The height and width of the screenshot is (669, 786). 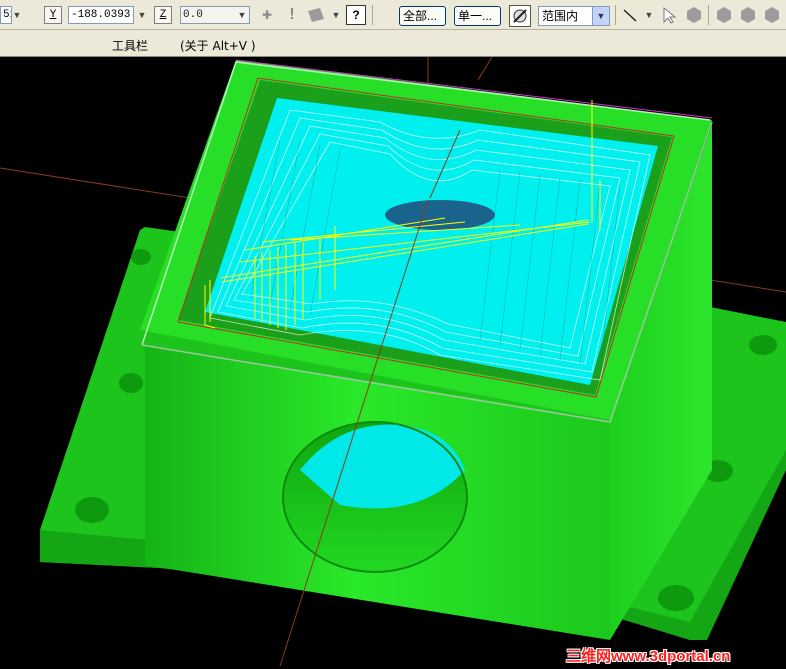 I want to click on y-coordinate-dropdown: ▼, so click(x=142, y=15).